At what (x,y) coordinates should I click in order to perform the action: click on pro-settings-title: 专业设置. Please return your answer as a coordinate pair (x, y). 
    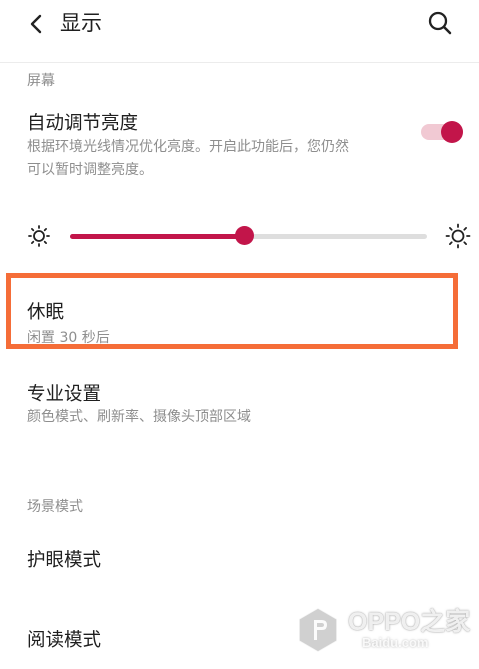
    Looking at the image, I should click on (64, 394).